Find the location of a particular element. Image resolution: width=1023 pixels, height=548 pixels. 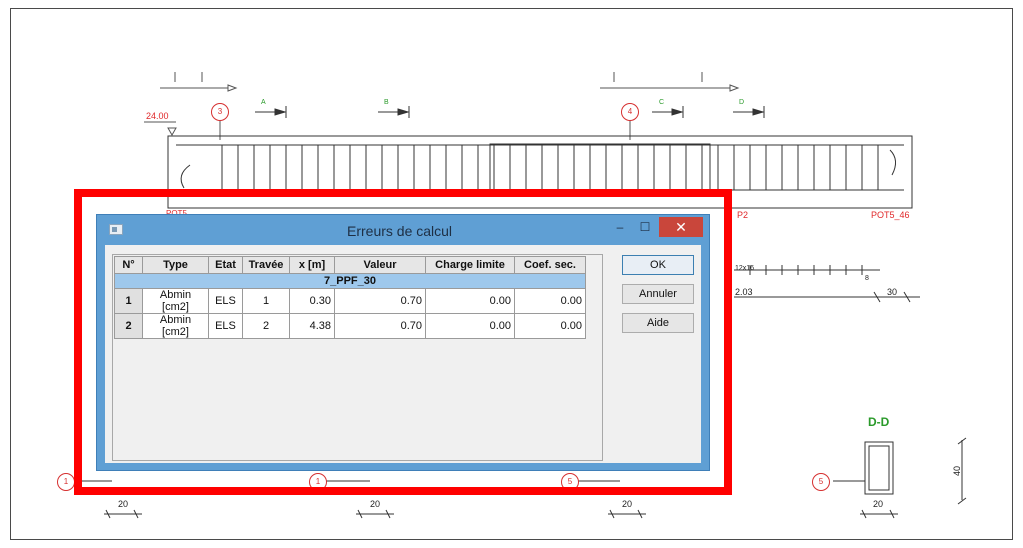

axis-bubble: 5 is located at coordinates (821, 482).